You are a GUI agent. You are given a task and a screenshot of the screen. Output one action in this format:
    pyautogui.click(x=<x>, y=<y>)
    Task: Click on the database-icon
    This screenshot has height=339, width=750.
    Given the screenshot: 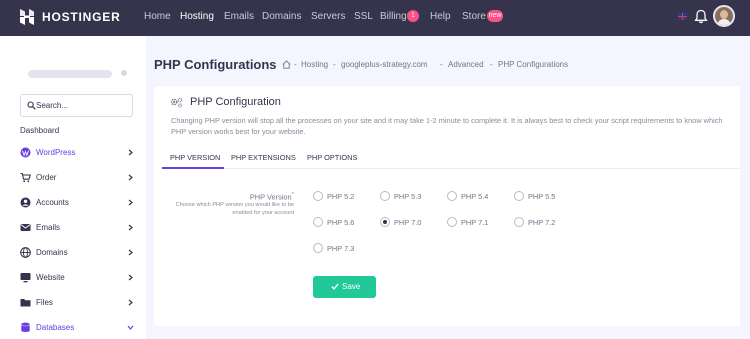 What is the action you would take?
    pyautogui.click(x=25, y=327)
    